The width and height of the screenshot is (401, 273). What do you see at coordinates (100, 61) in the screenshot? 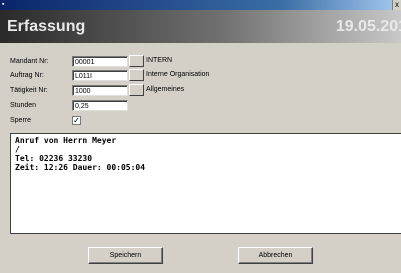
I see `mandant-field: 00001` at bounding box center [100, 61].